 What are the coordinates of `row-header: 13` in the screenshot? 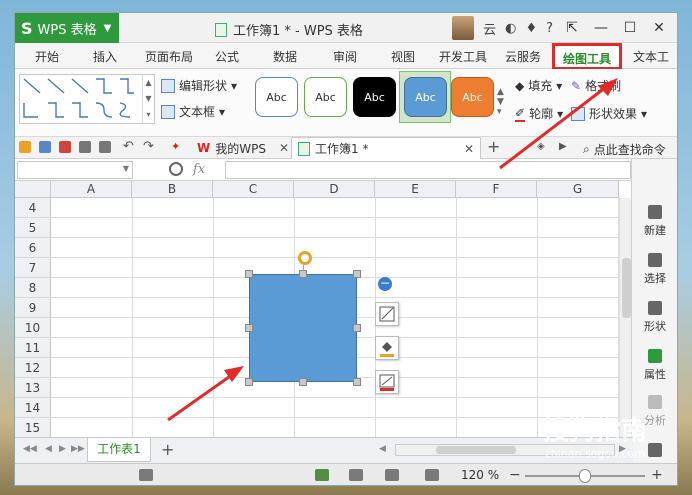 It's located at (33, 388).